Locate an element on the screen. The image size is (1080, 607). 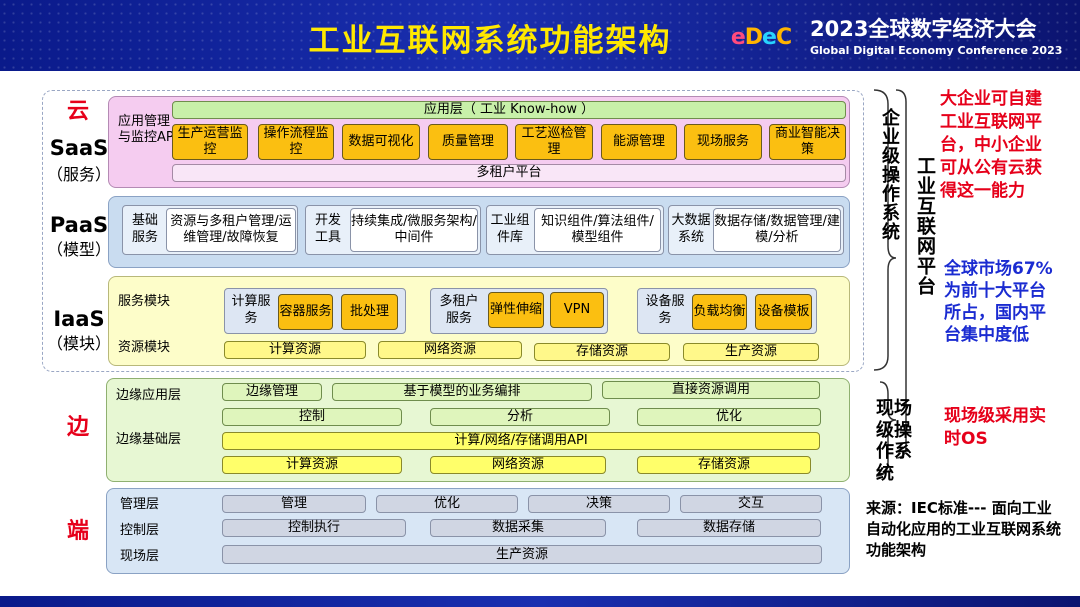
app-box: 商业智能决策 is located at coordinates (807, 142).